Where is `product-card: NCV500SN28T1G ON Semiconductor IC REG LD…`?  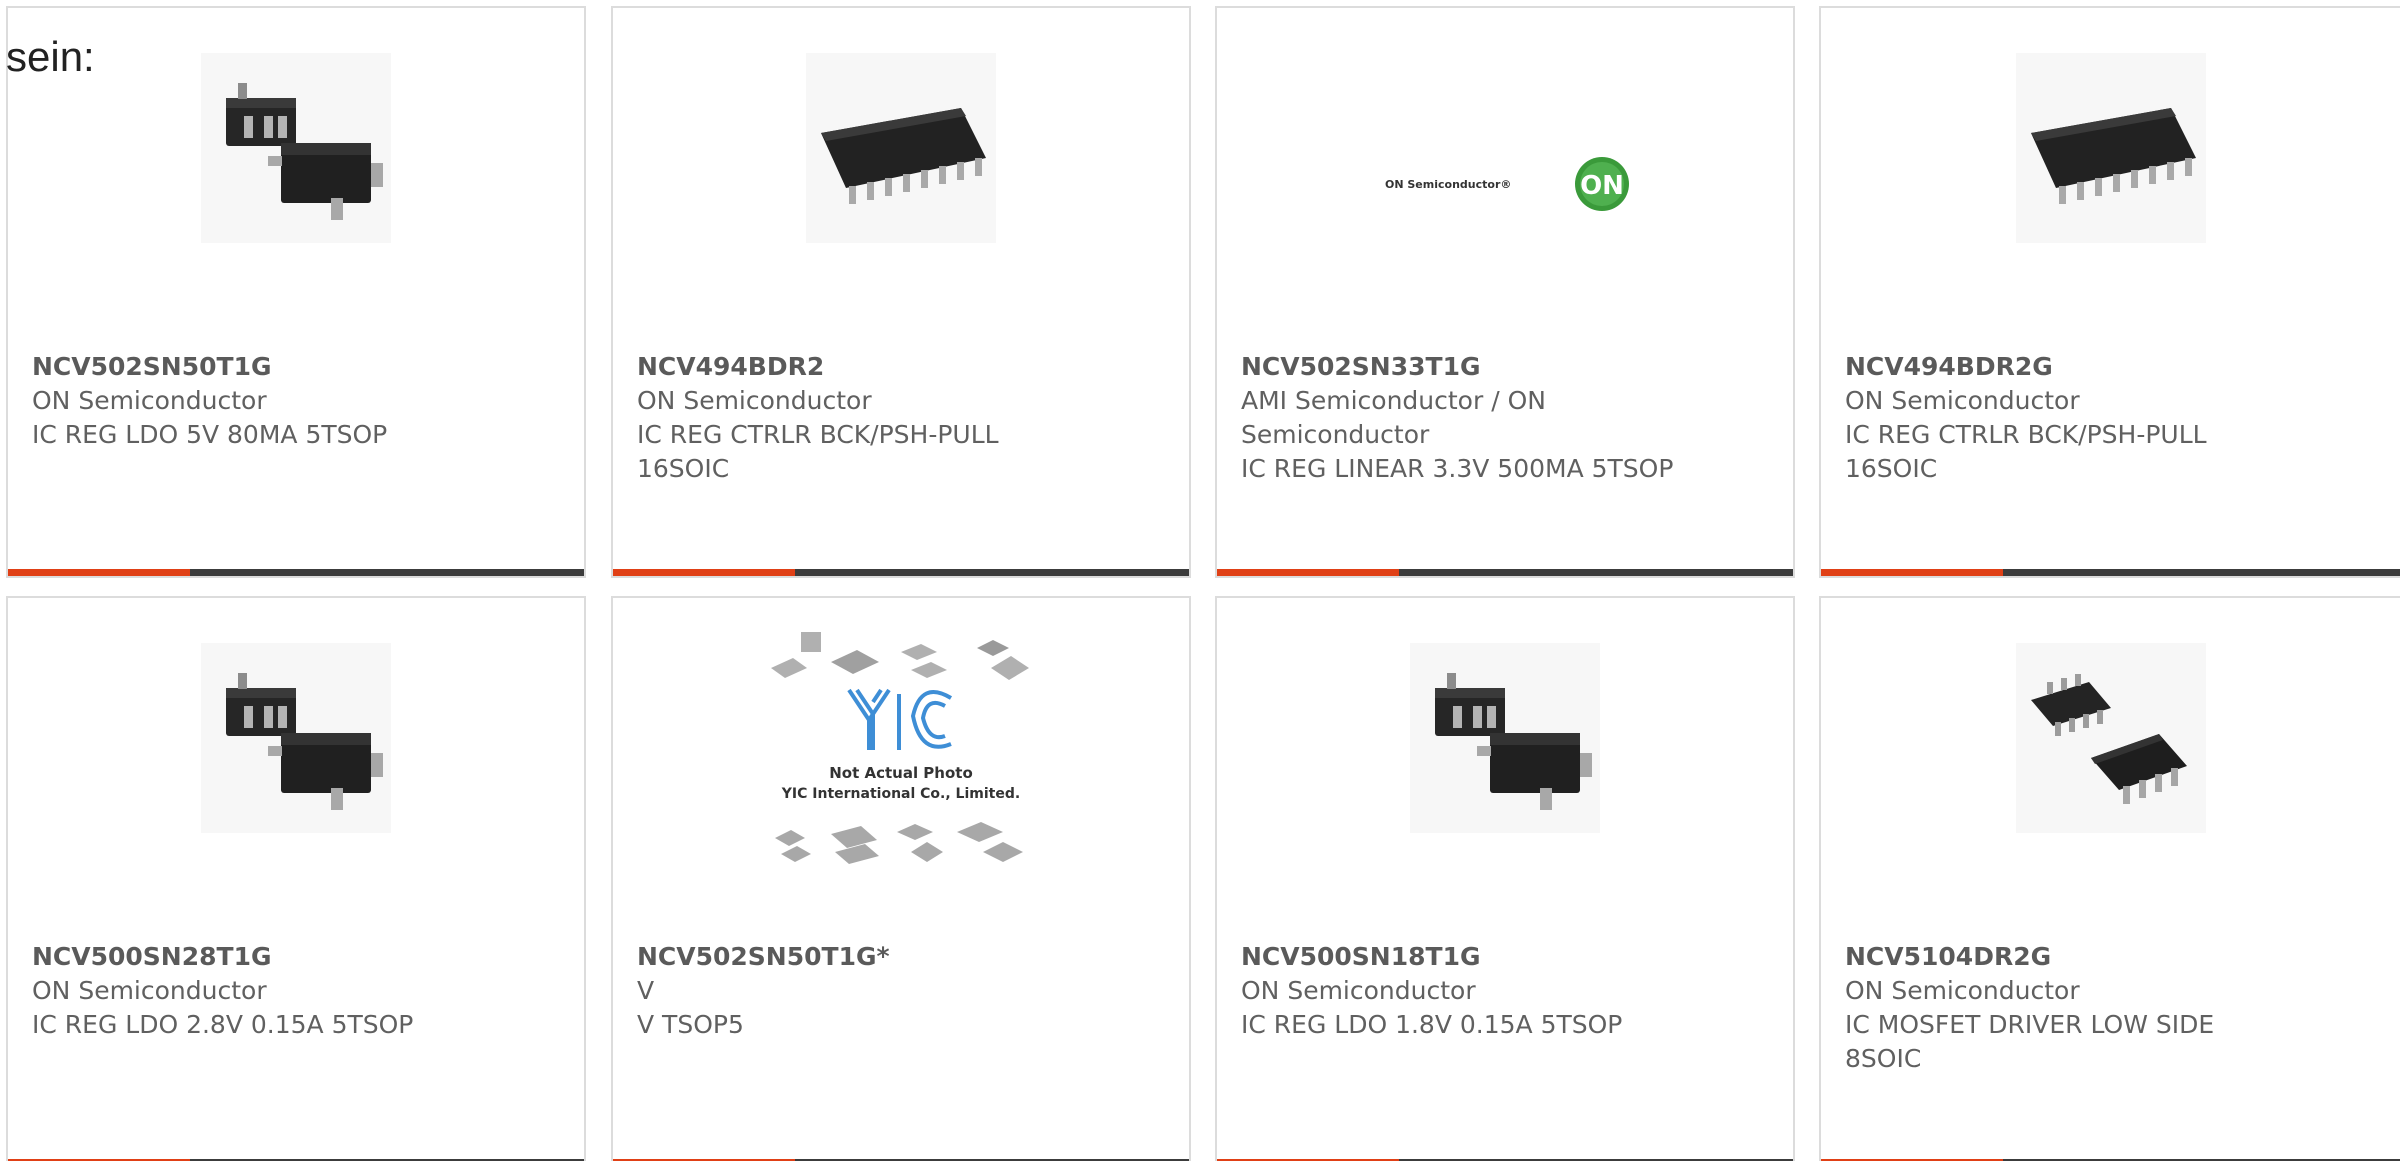
product-card: NCV500SN28T1G ON Semiconductor IC REG LD… is located at coordinates (296, 878).